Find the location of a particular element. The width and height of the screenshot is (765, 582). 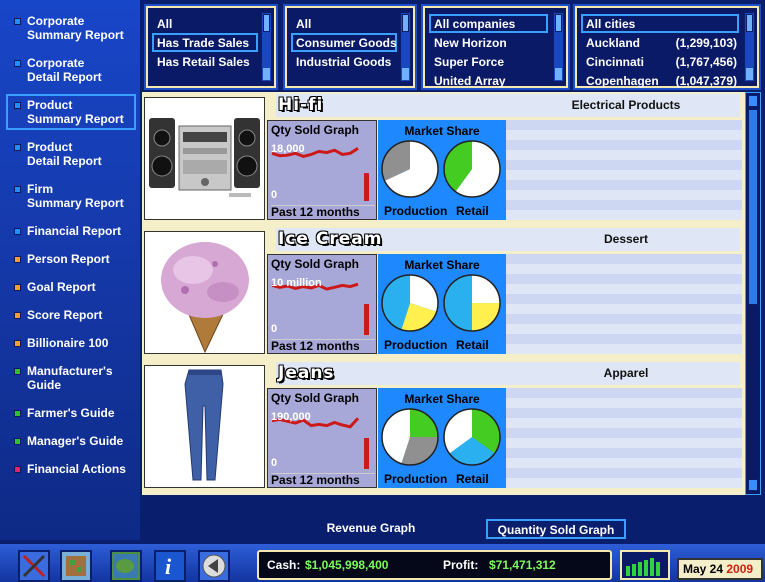

companies-option: United Array is located at coordinates (488, 80).